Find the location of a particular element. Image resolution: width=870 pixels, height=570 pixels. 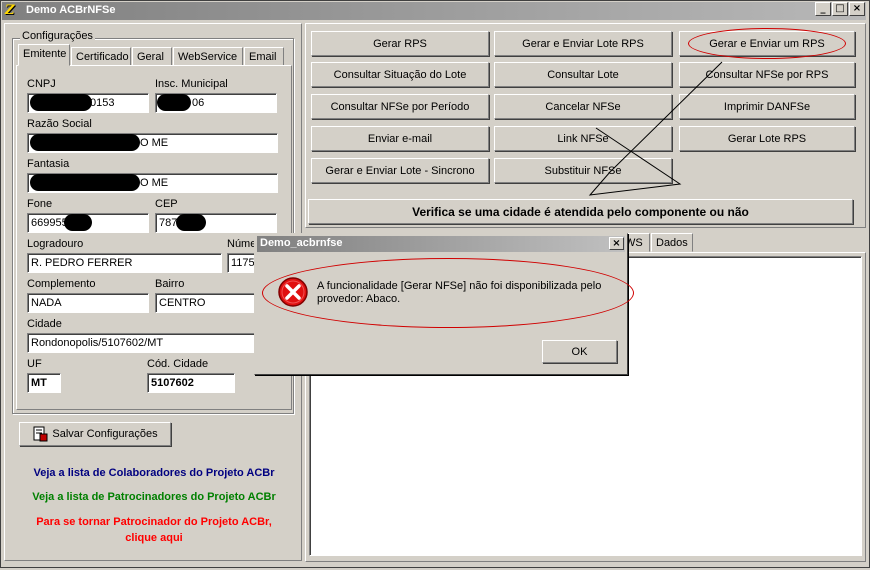

dialog-title: Demo_acbrnfse is located at coordinates (301, 243).